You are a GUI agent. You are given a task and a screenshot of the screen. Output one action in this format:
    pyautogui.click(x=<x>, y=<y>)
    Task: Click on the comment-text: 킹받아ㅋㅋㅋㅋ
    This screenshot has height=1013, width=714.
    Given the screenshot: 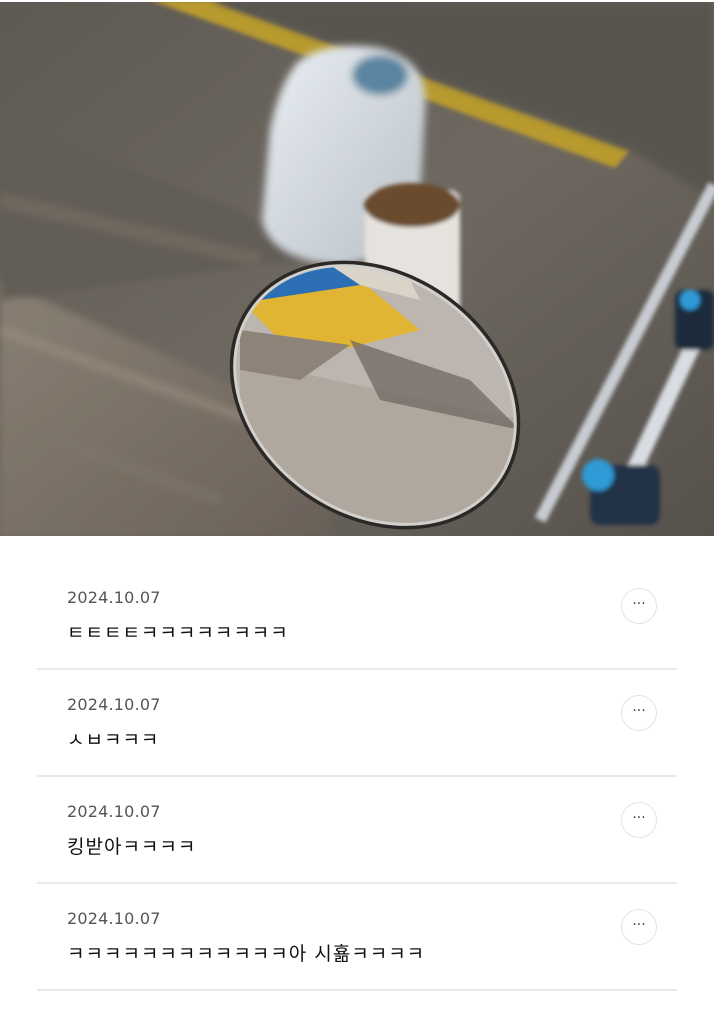 What is the action you would take?
    pyautogui.click(x=132, y=847)
    